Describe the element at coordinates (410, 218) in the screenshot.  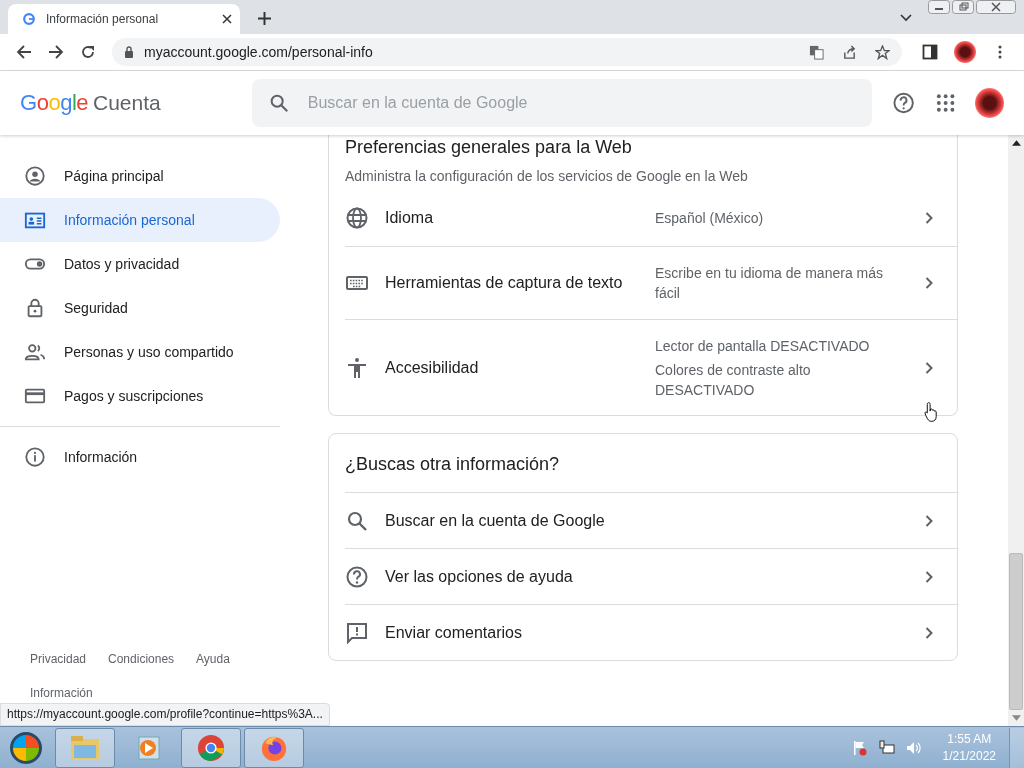
I see `row-label: Idioma` at that location.